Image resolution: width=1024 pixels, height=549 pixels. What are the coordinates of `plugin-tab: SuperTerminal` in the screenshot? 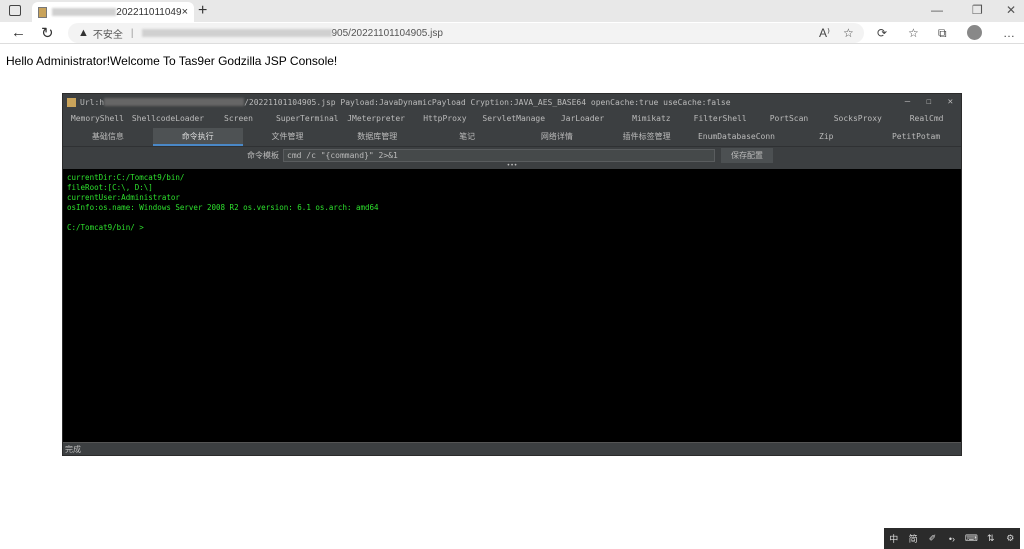 It's located at (307, 119).